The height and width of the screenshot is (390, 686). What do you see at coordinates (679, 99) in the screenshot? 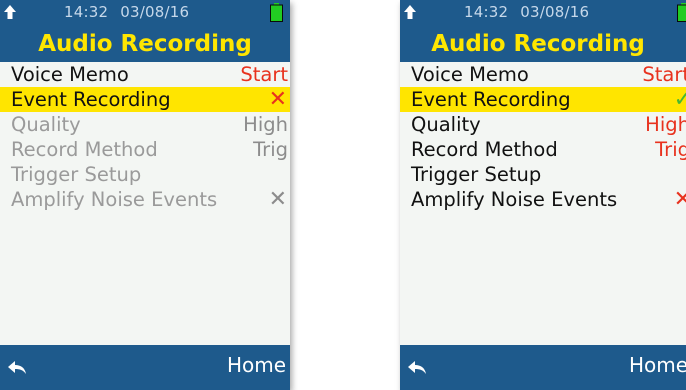
I see `check-icon: ✓` at bounding box center [679, 99].